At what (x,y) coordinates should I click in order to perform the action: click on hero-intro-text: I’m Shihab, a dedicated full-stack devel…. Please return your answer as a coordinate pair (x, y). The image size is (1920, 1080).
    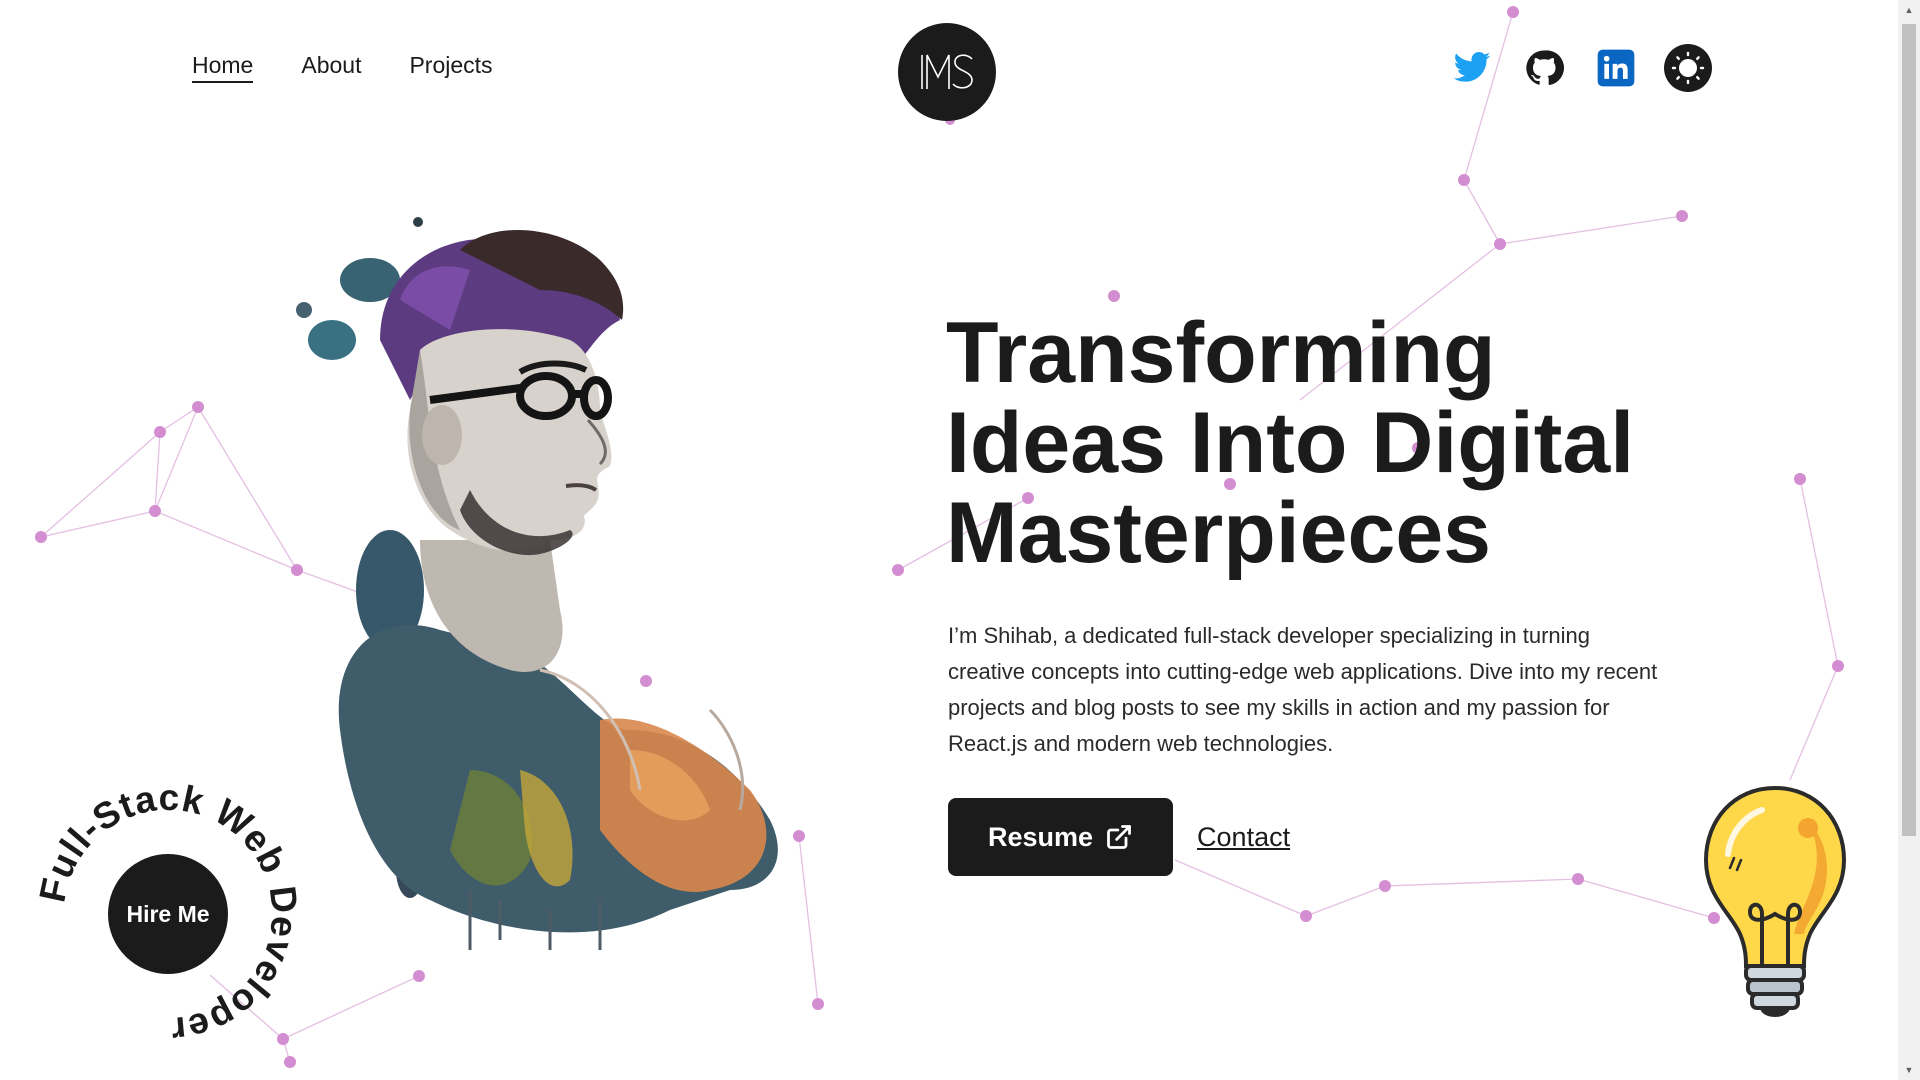
    Looking at the image, I should click on (1303, 689).